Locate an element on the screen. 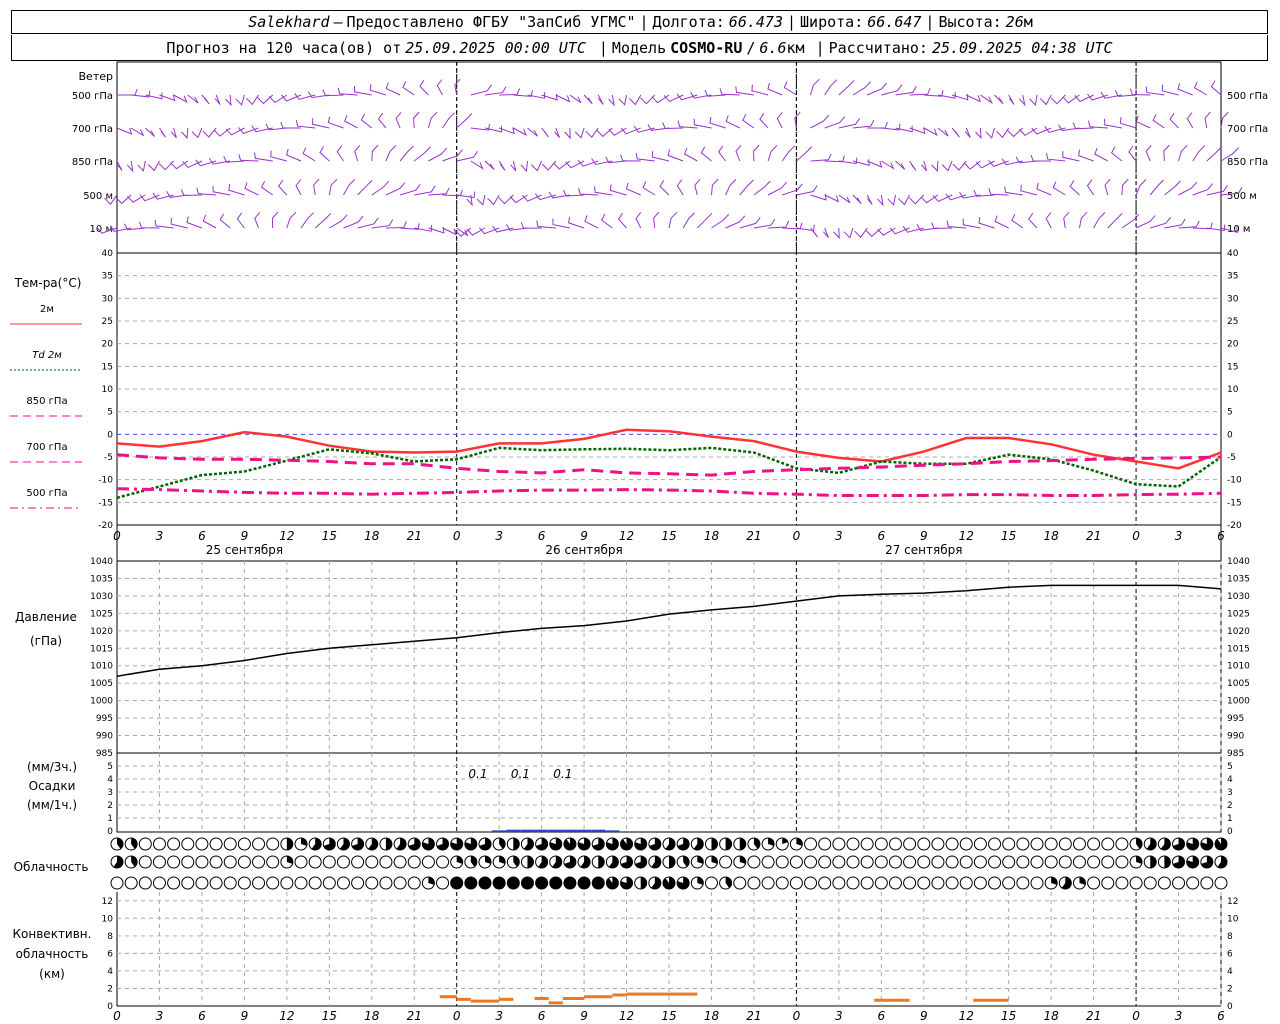 This screenshot has height=1024, width=1280. pressure-ytick: 1035 is located at coordinates (101, 579).